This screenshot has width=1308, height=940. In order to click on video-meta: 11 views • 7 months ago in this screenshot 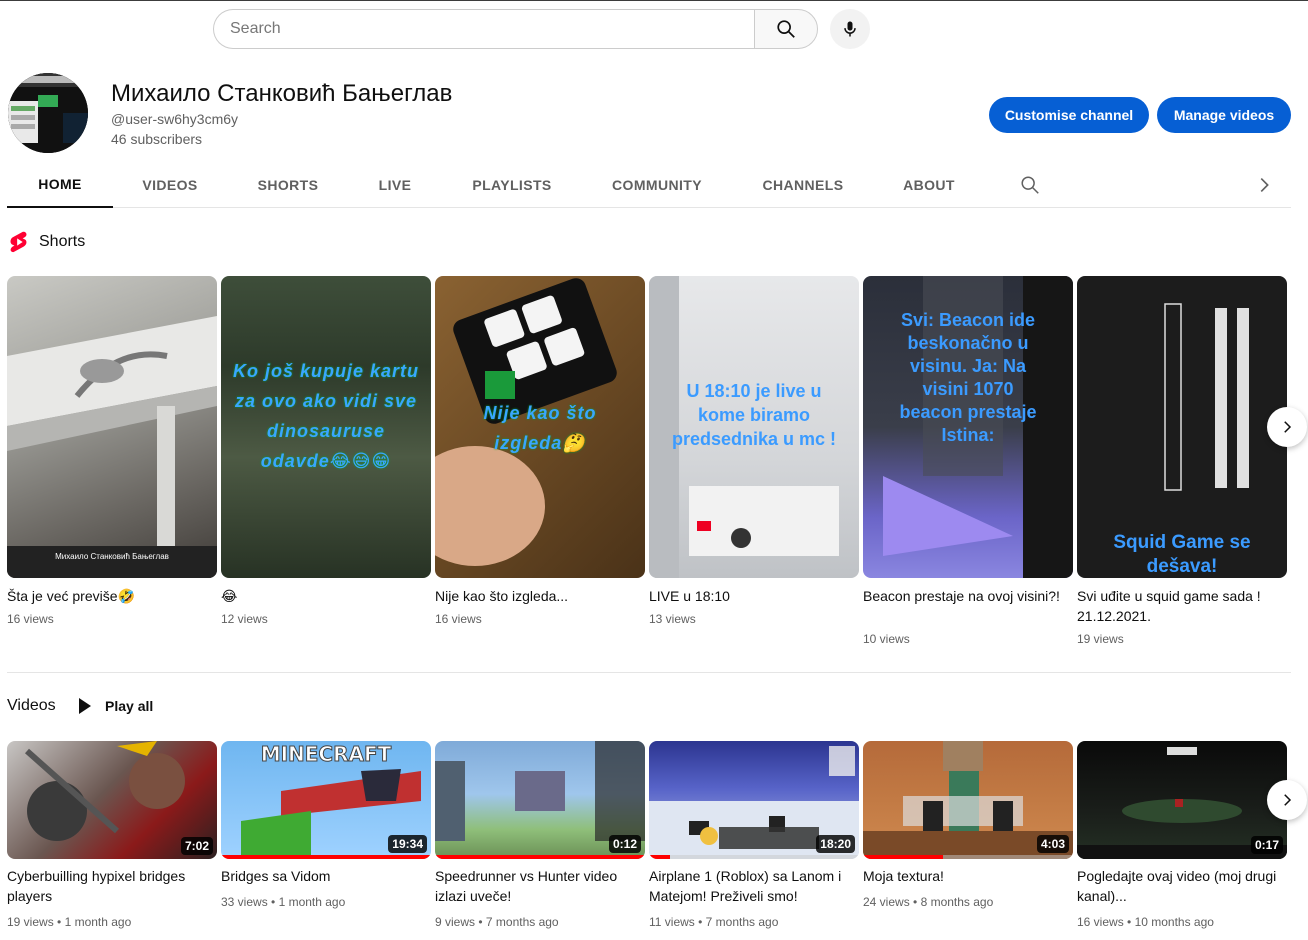, I will do `click(714, 922)`.